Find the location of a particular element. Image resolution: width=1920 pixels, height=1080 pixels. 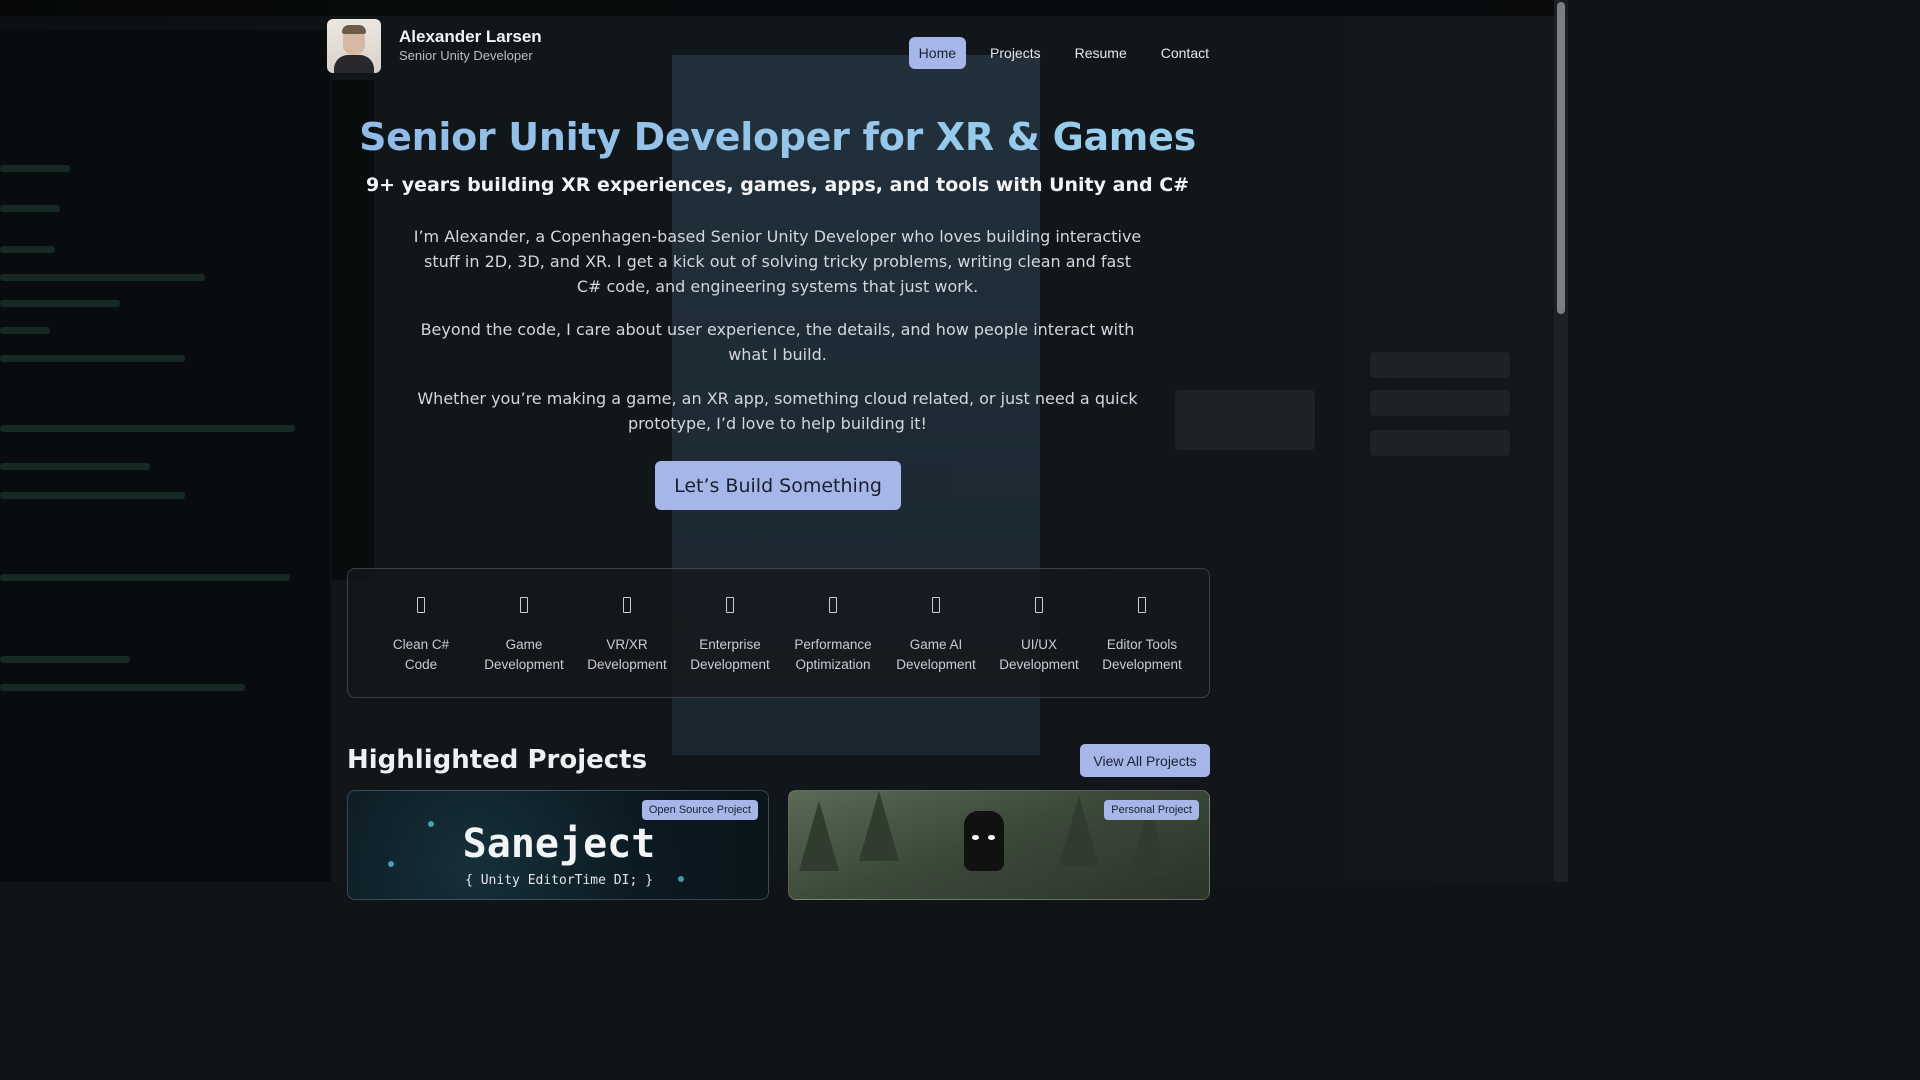

view-all-projects-button: View All Projects is located at coordinates (1145, 760).